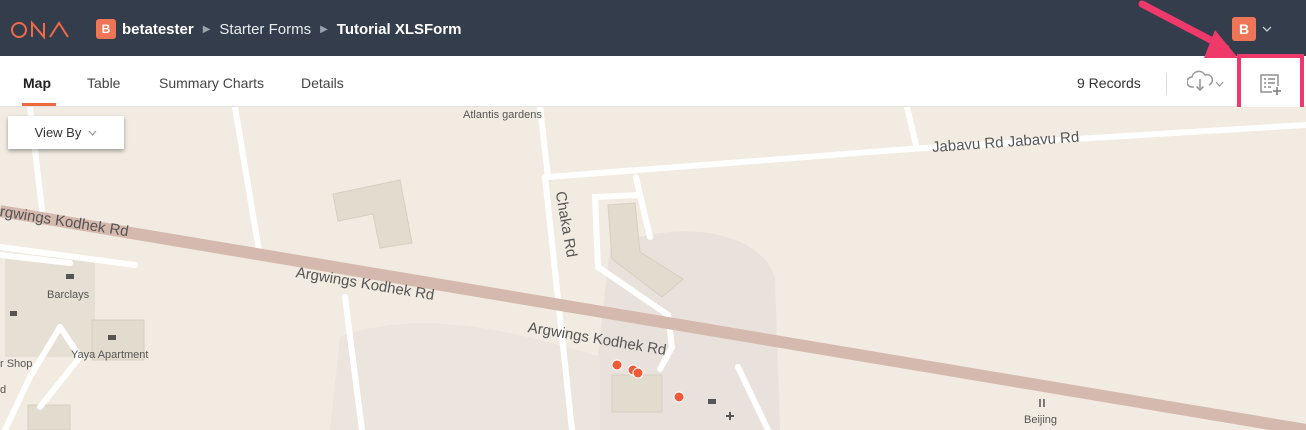 The width and height of the screenshot is (1306, 430). I want to click on place-label: Atlantis gardens, so click(502, 115).